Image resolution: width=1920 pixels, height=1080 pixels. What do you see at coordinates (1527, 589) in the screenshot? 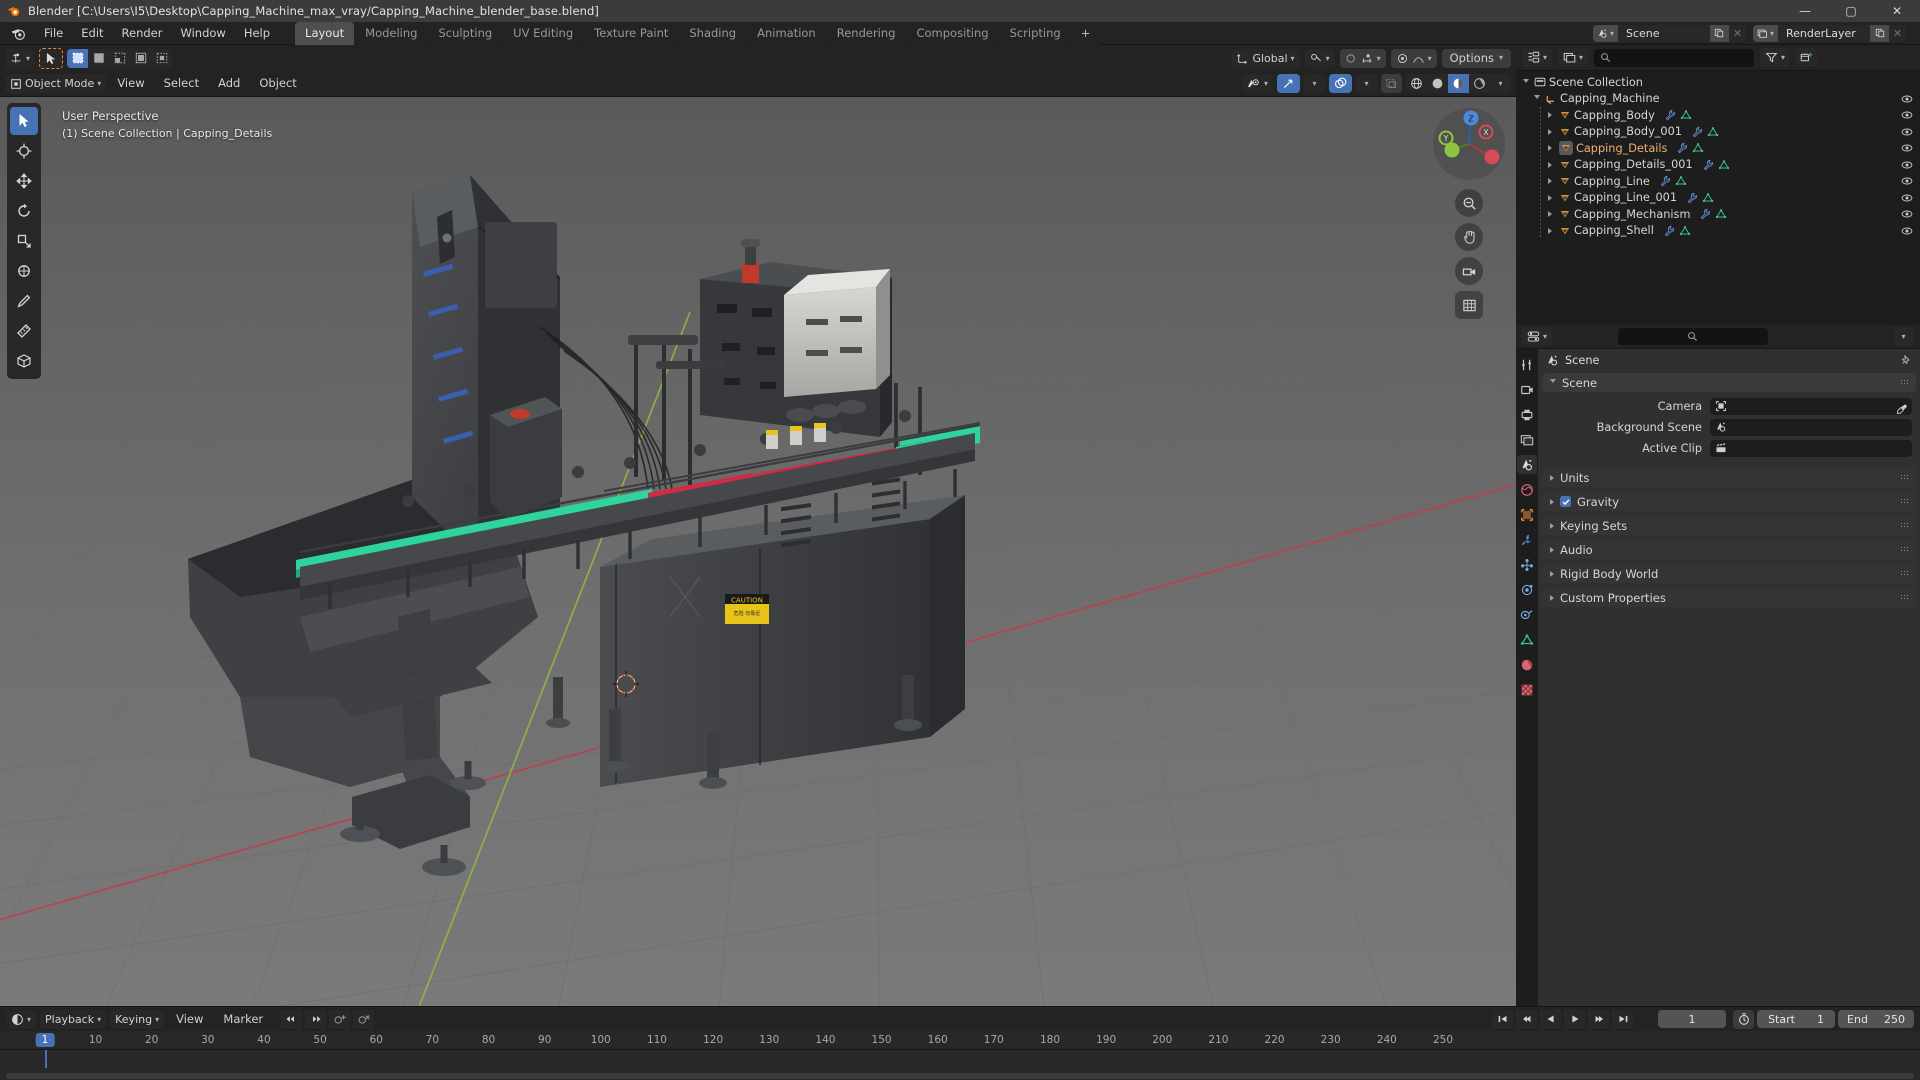
I see `tab-physics-properties` at bounding box center [1527, 589].